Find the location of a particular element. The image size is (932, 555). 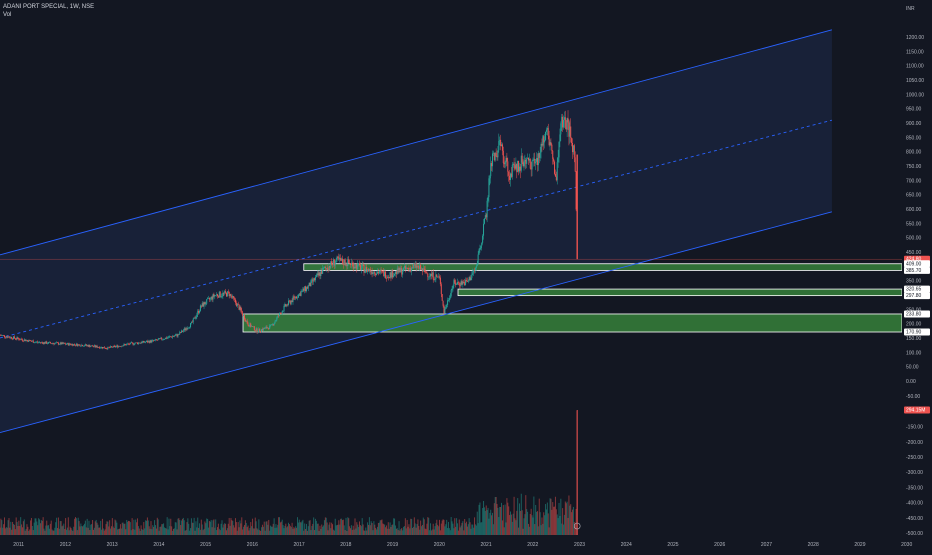

price-tick-label: 1150.00 is located at coordinates (915, 52).